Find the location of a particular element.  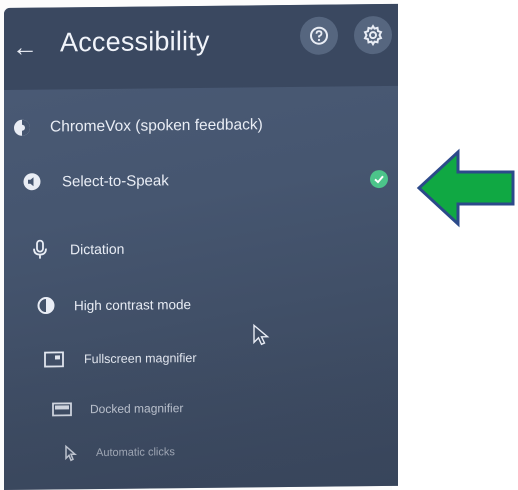

menu-item-label: Docked magnifier is located at coordinates (137, 409).